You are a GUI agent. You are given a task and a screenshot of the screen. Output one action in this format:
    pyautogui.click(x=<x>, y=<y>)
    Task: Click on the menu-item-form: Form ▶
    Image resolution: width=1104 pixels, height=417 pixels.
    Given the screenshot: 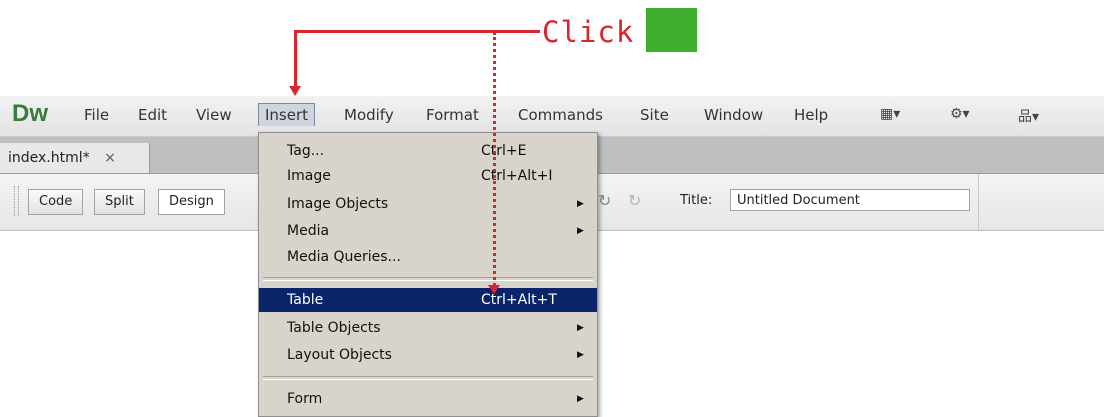 What is the action you would take?
    pyautogui.click(x=428, y=399)
    